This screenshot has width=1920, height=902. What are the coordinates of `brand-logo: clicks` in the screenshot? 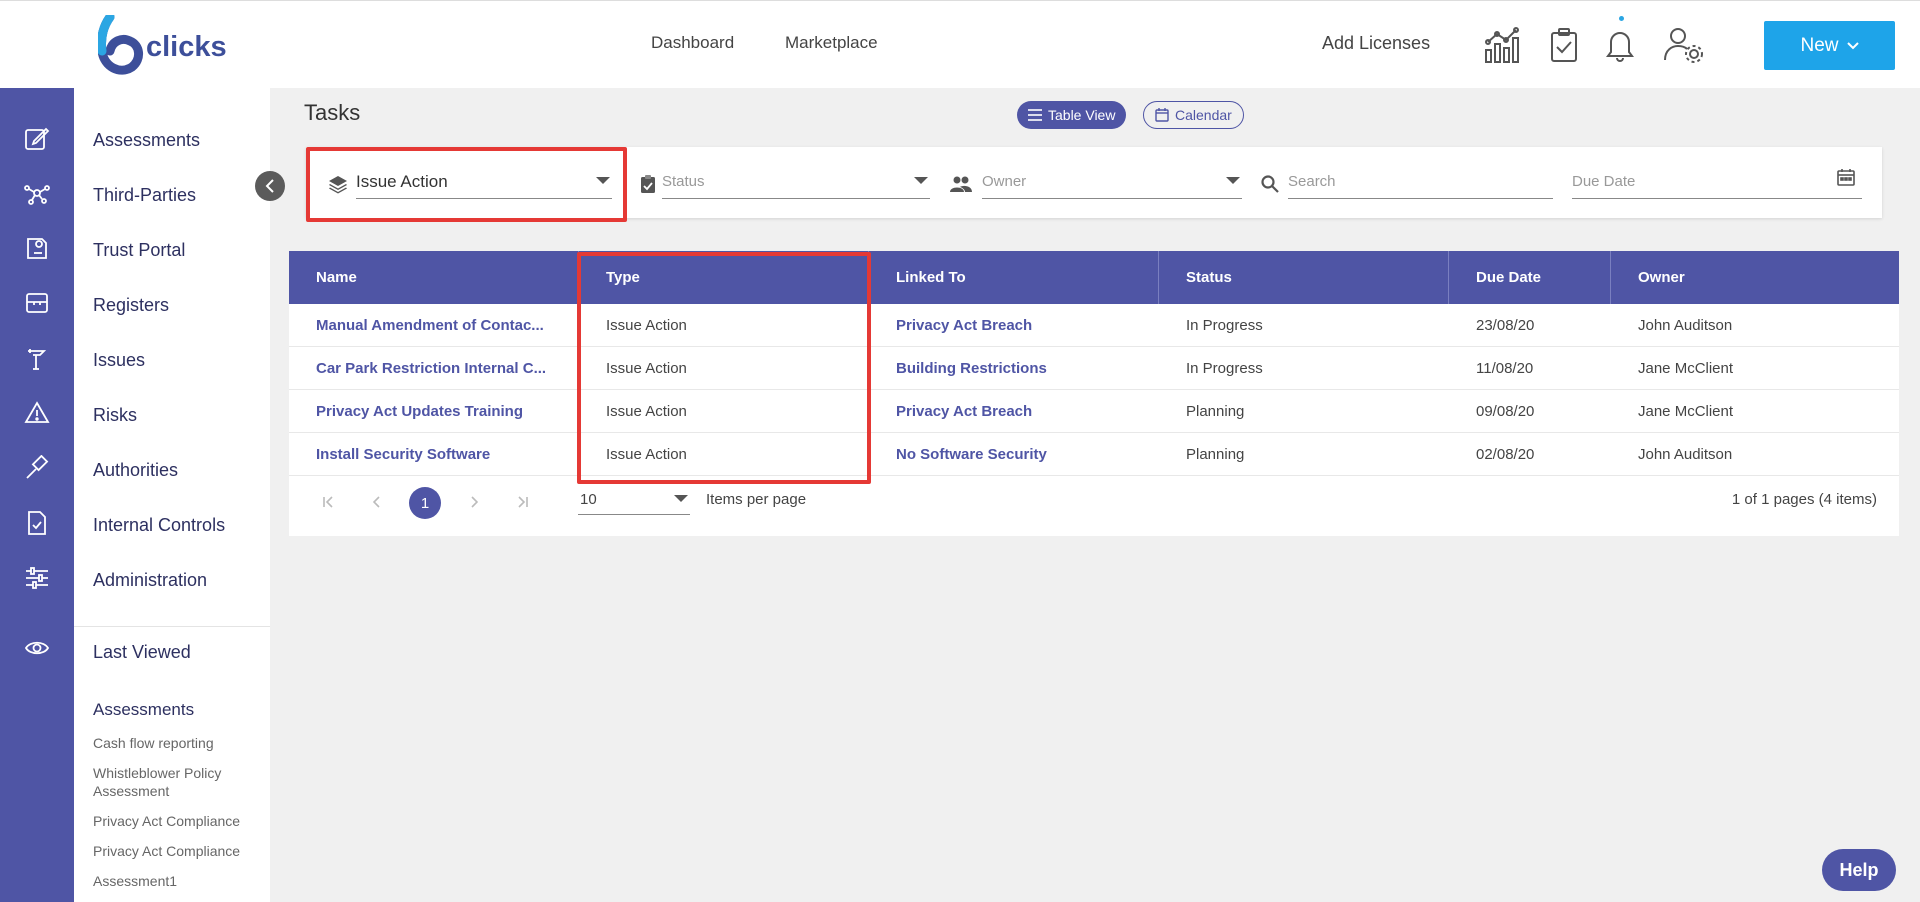 It's located at (163, 45).